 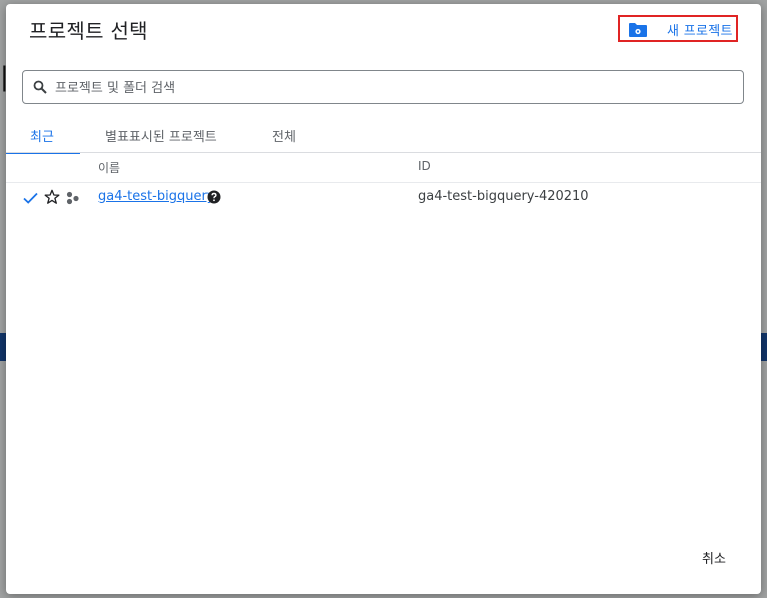 What do you see at coordinates (383, 135) in the screenshot?
I see `tab-bar: 최근 별표표시된 프로젝트 전체` at bounding box center [383, 135].